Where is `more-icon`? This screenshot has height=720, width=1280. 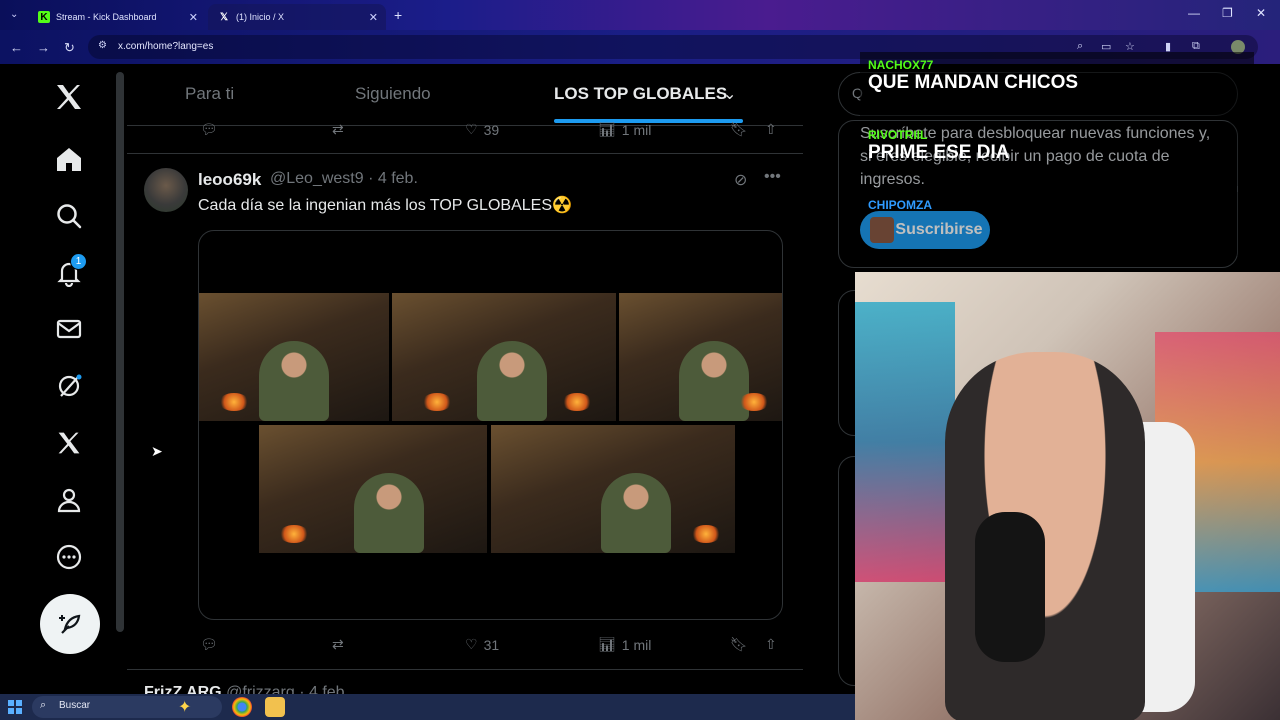
more-icon is located at coordinates (69, 557).